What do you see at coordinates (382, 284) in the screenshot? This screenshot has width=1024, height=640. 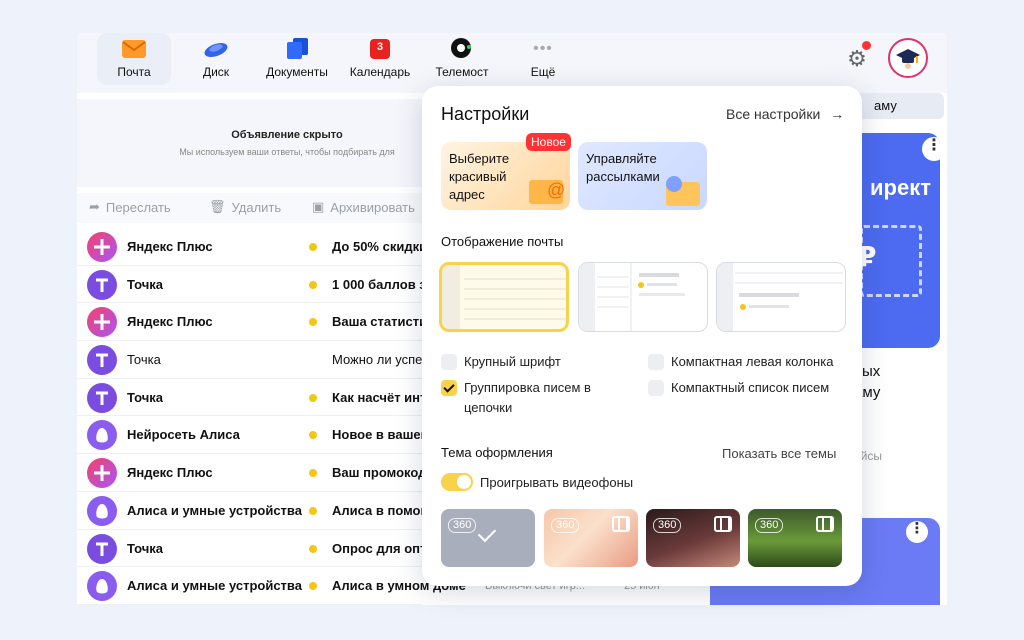 I see `mail-subject: 1 000 баллов за` at bounding box center [382, 284].